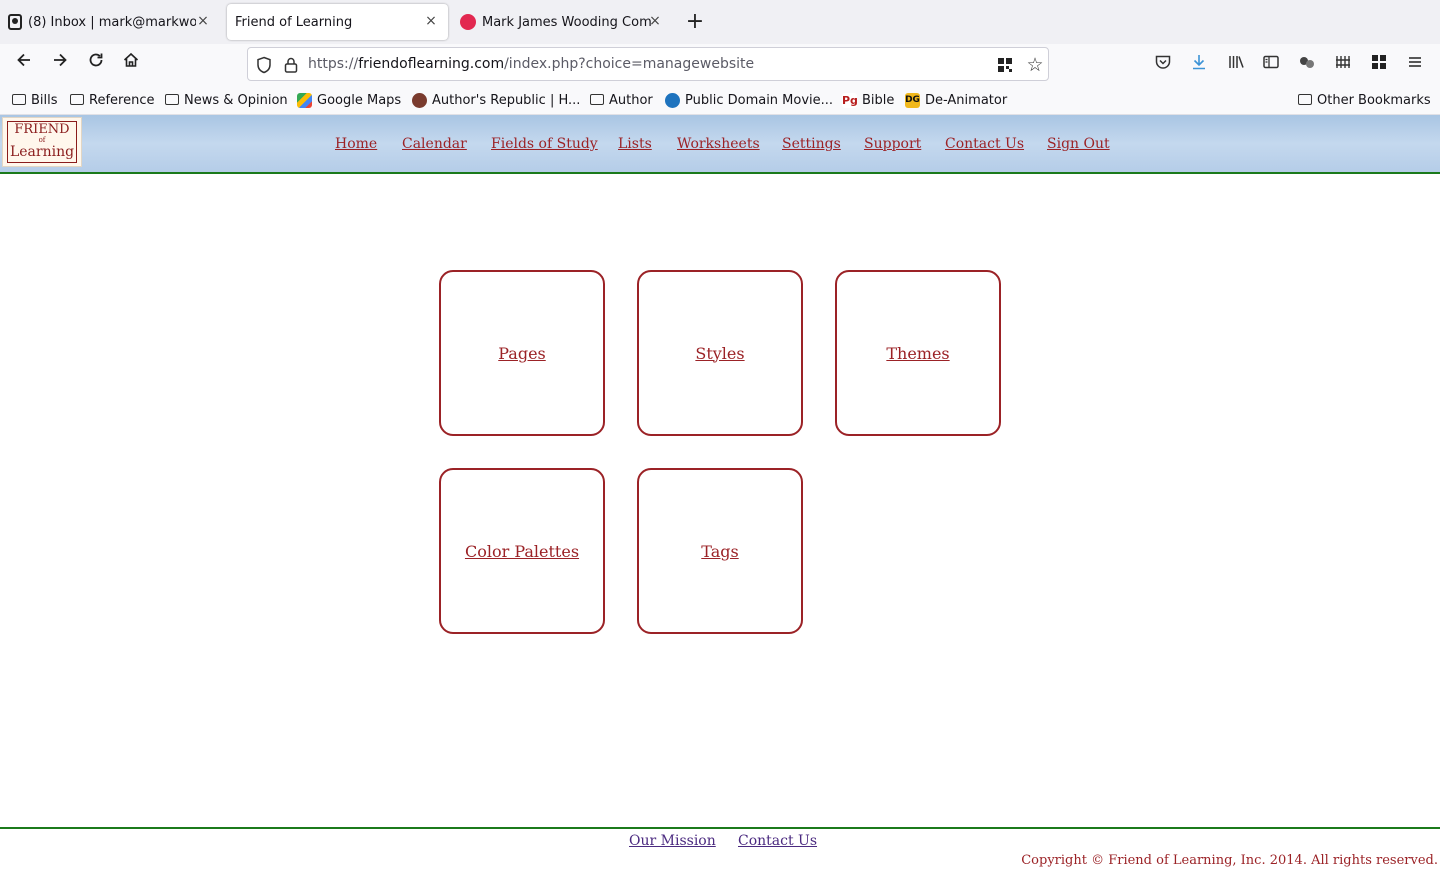 The image size is (1440, 871). I want to click on red-dot-icon, so click(468, 22).